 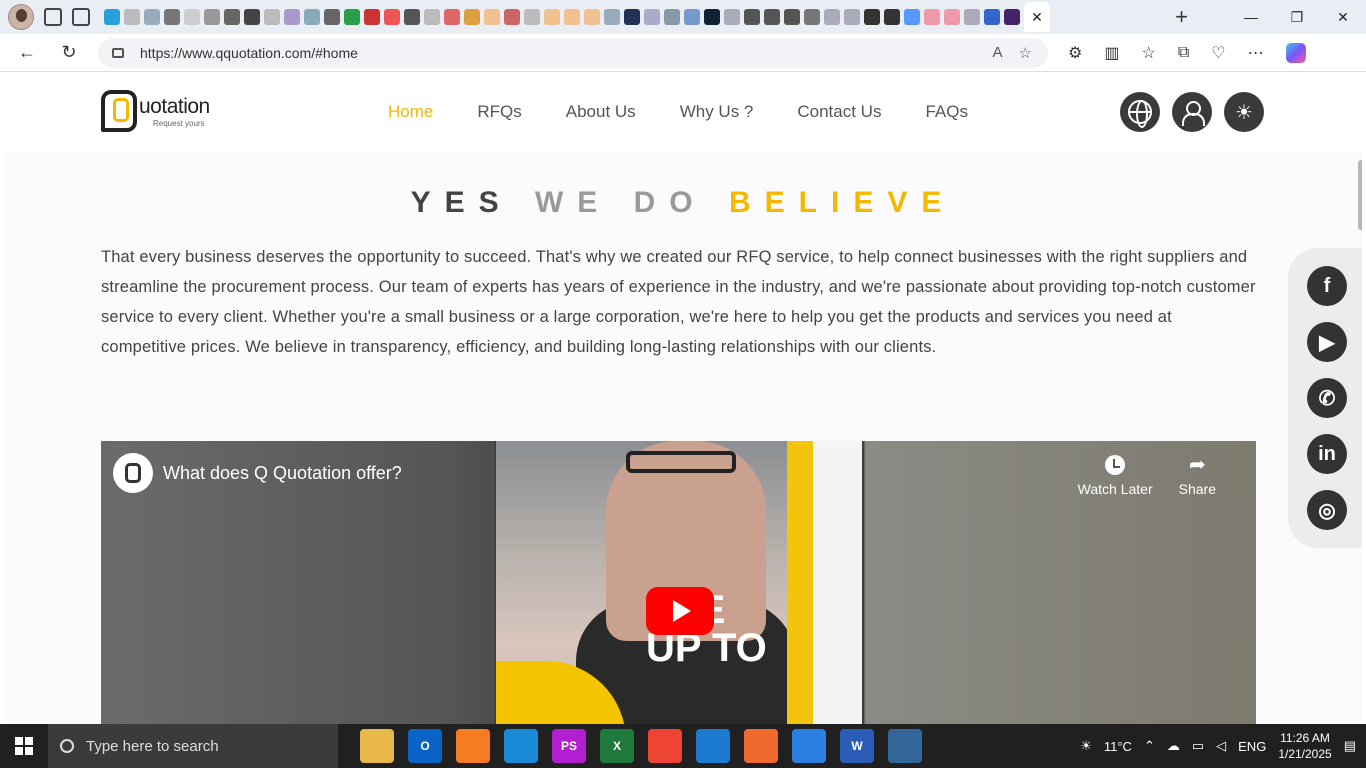 I want to click on taskbar-search: Type here to search, so click(x=193, y=746).